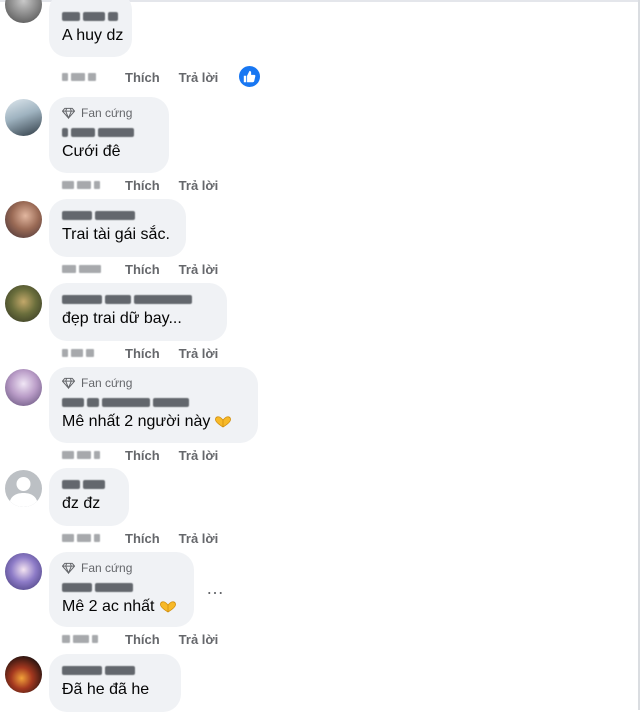  What do you see at coordinates (23, 492) in the screenshot?
I see `default-avatar-icon` at bounding box center [23, 492].